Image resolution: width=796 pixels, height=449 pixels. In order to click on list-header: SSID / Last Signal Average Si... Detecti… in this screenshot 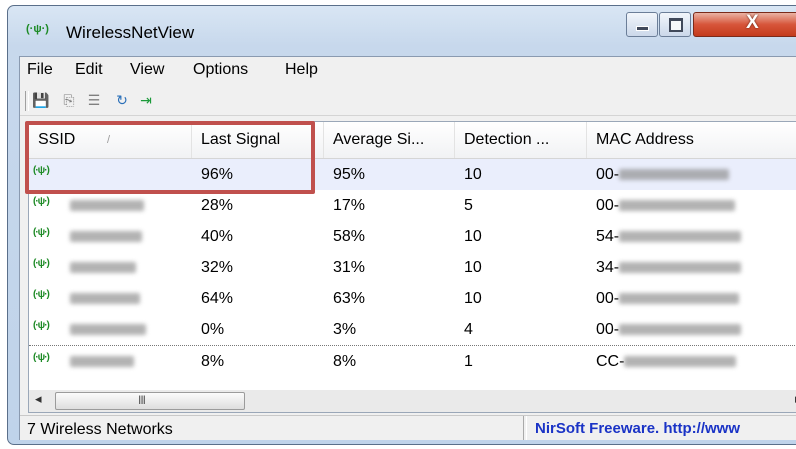, I will do `click(412, 140)`.